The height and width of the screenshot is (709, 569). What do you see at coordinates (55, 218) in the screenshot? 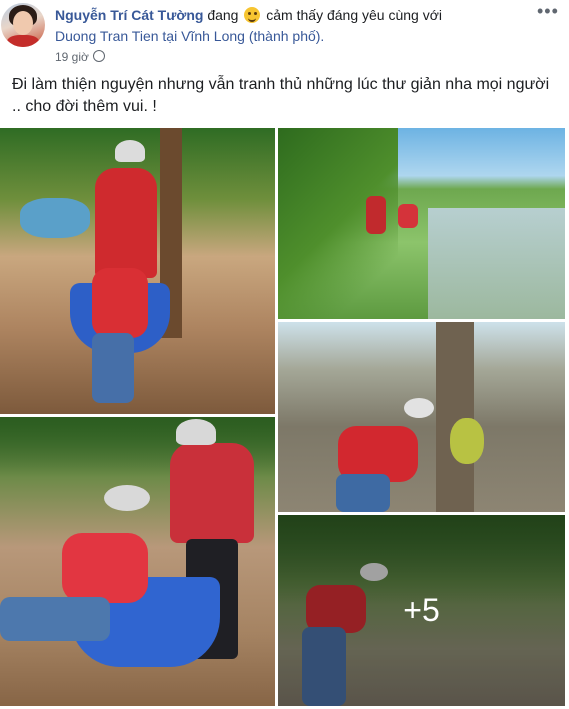
I see `blue-tarp` at bounding box center [55, 218].